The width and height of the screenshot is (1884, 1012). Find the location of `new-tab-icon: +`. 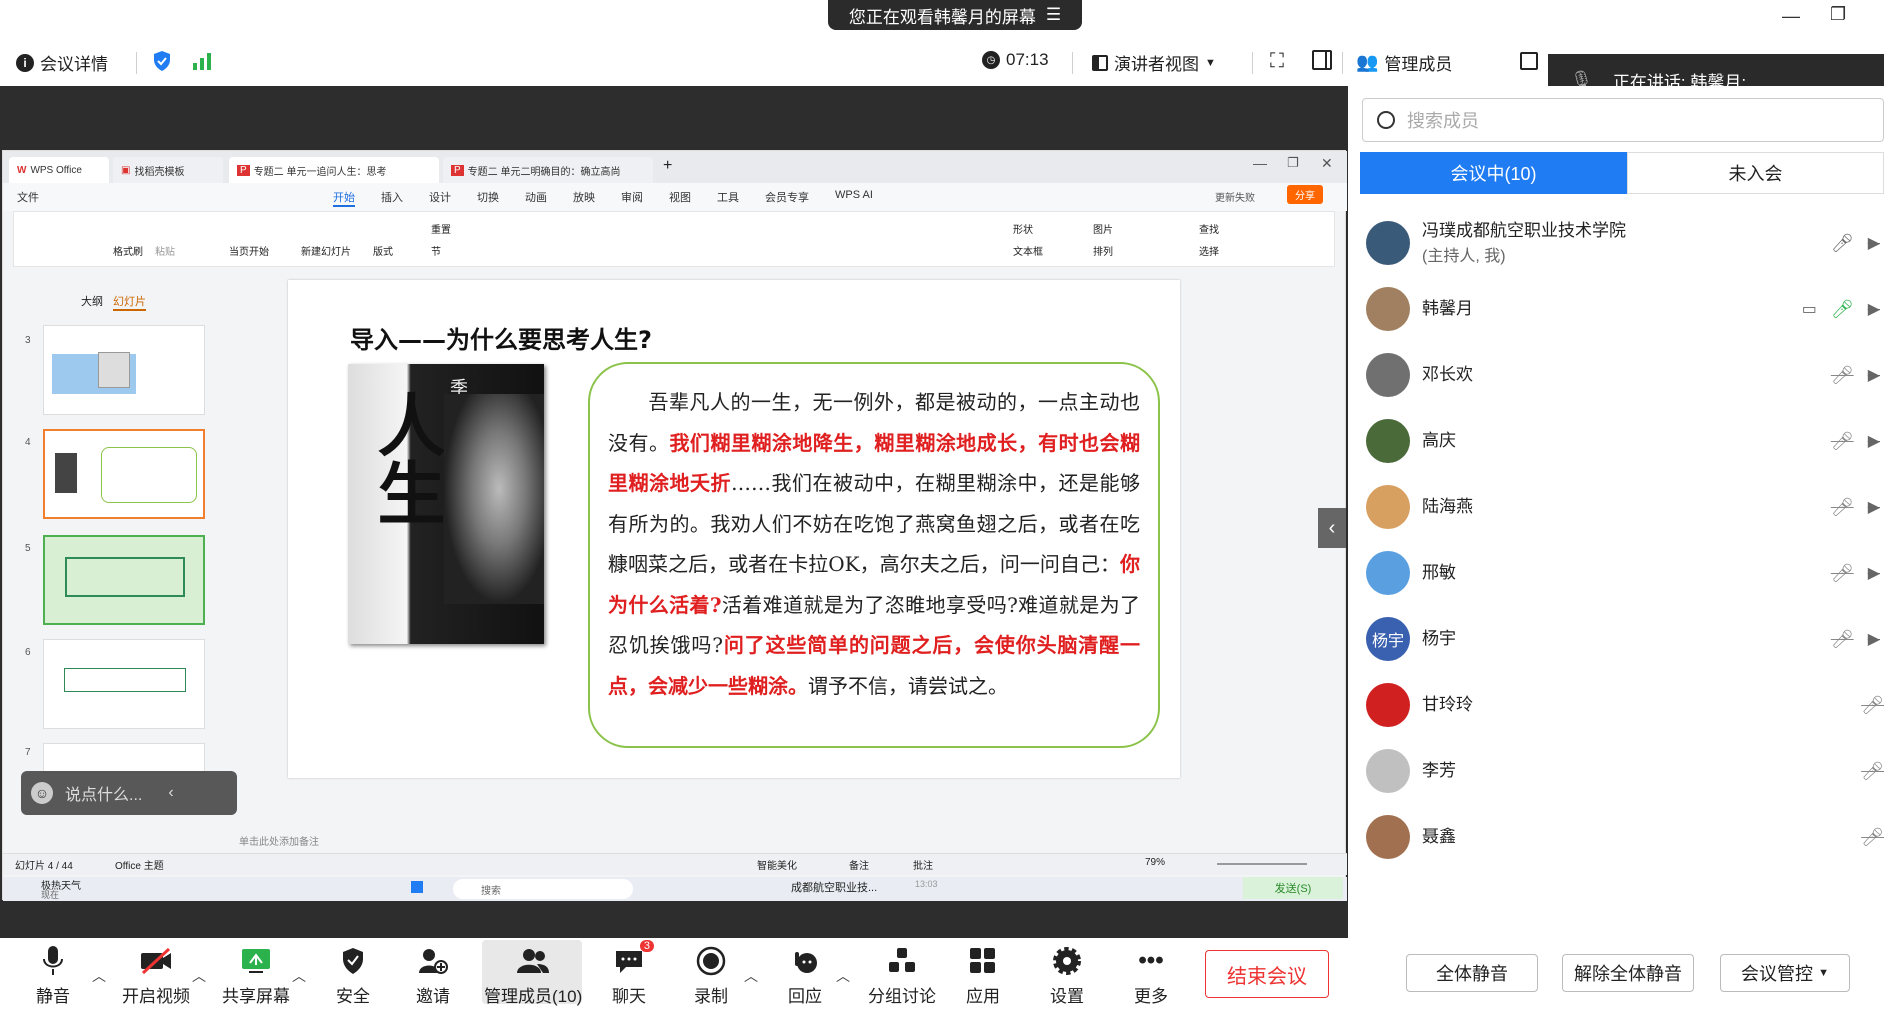

new-tab-icon: + is located at coordinates (667, 166).